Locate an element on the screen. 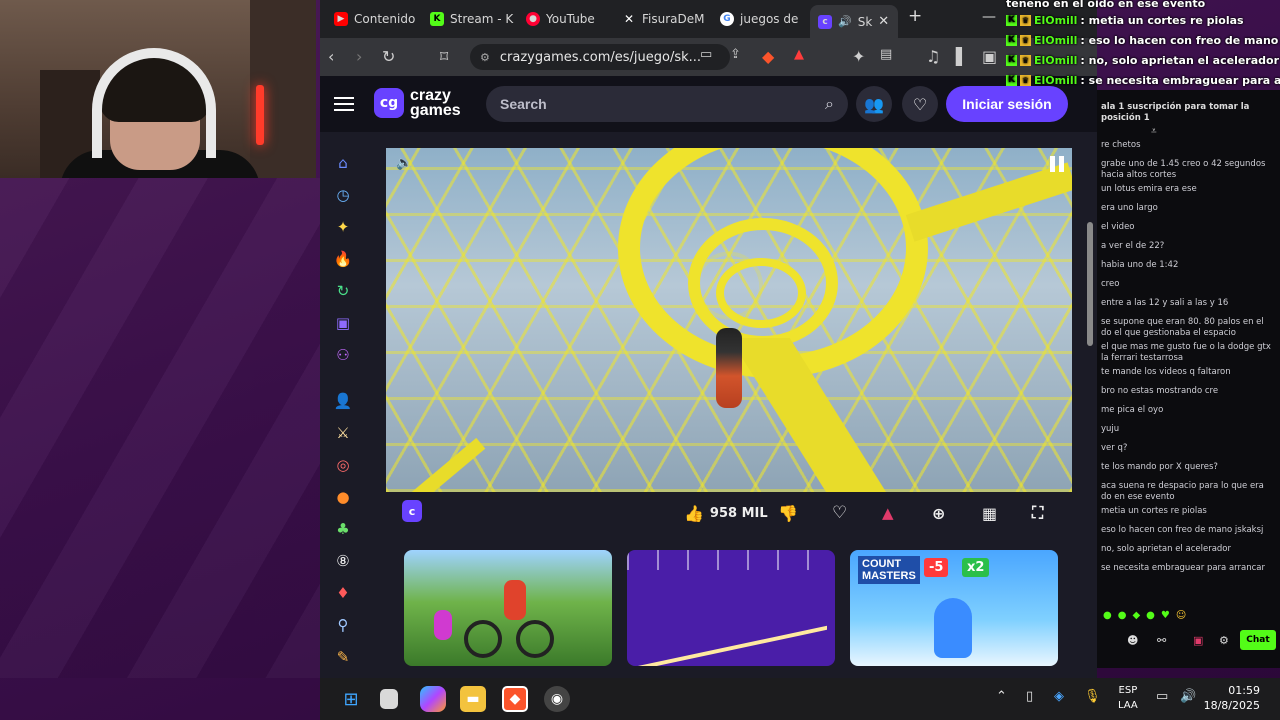 The image size is (1280, 720). show-hidden-icons: ⌃ is located at coordinates (1001, 696).